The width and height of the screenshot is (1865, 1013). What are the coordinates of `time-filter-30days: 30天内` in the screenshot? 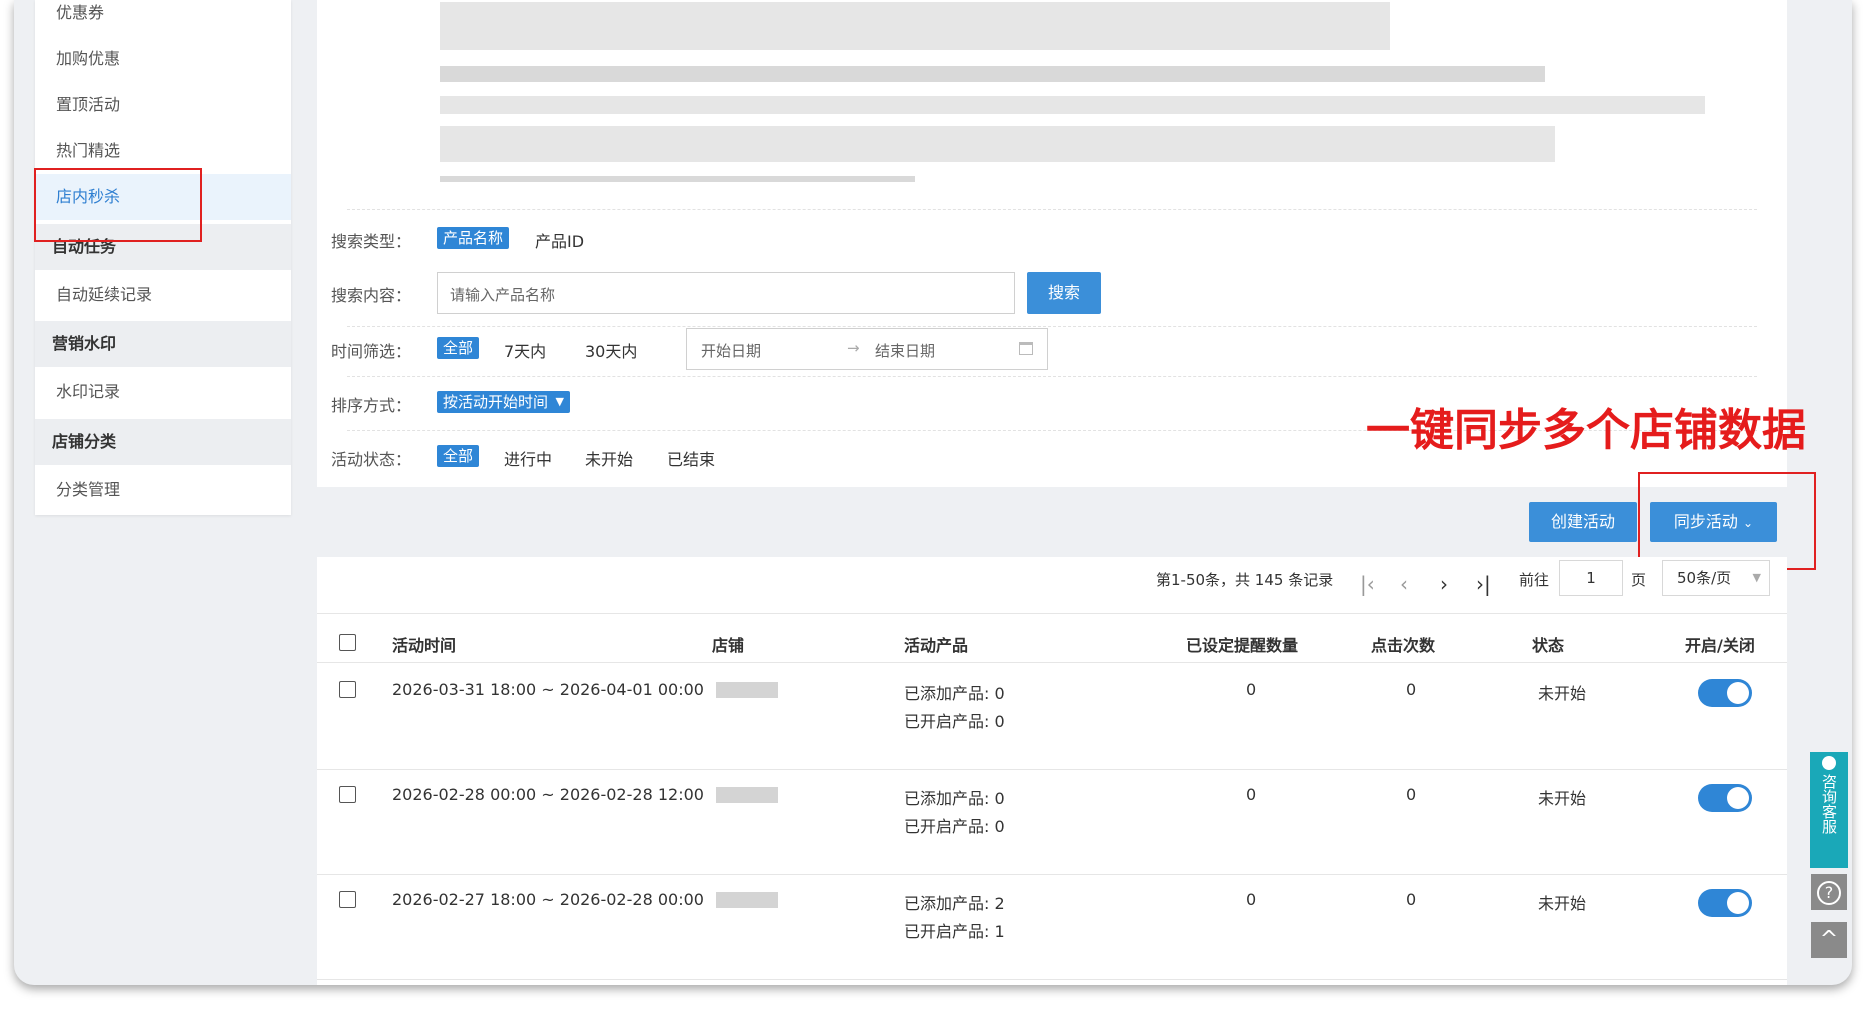 It's located at (611, 350).